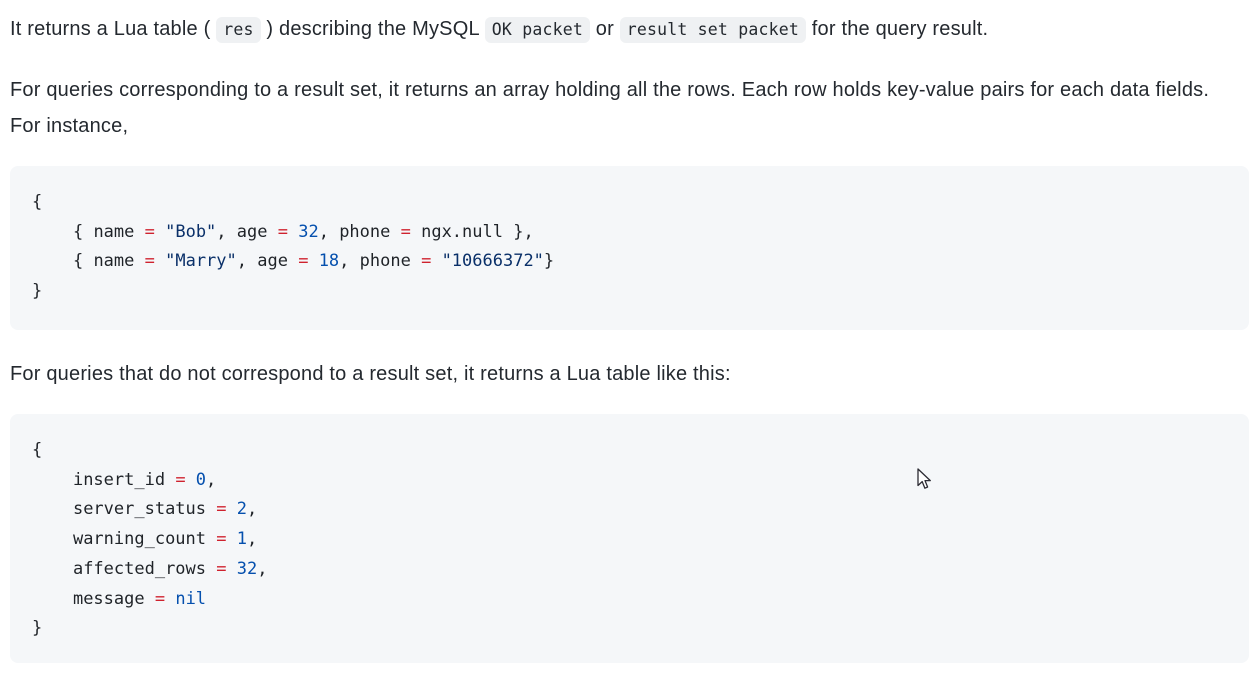 The width and height of the screenshot is (1259, 676). Describe the element at coordinates (467, 231) in the screenshot. I see `code-token-name: ngx.null` at that location.